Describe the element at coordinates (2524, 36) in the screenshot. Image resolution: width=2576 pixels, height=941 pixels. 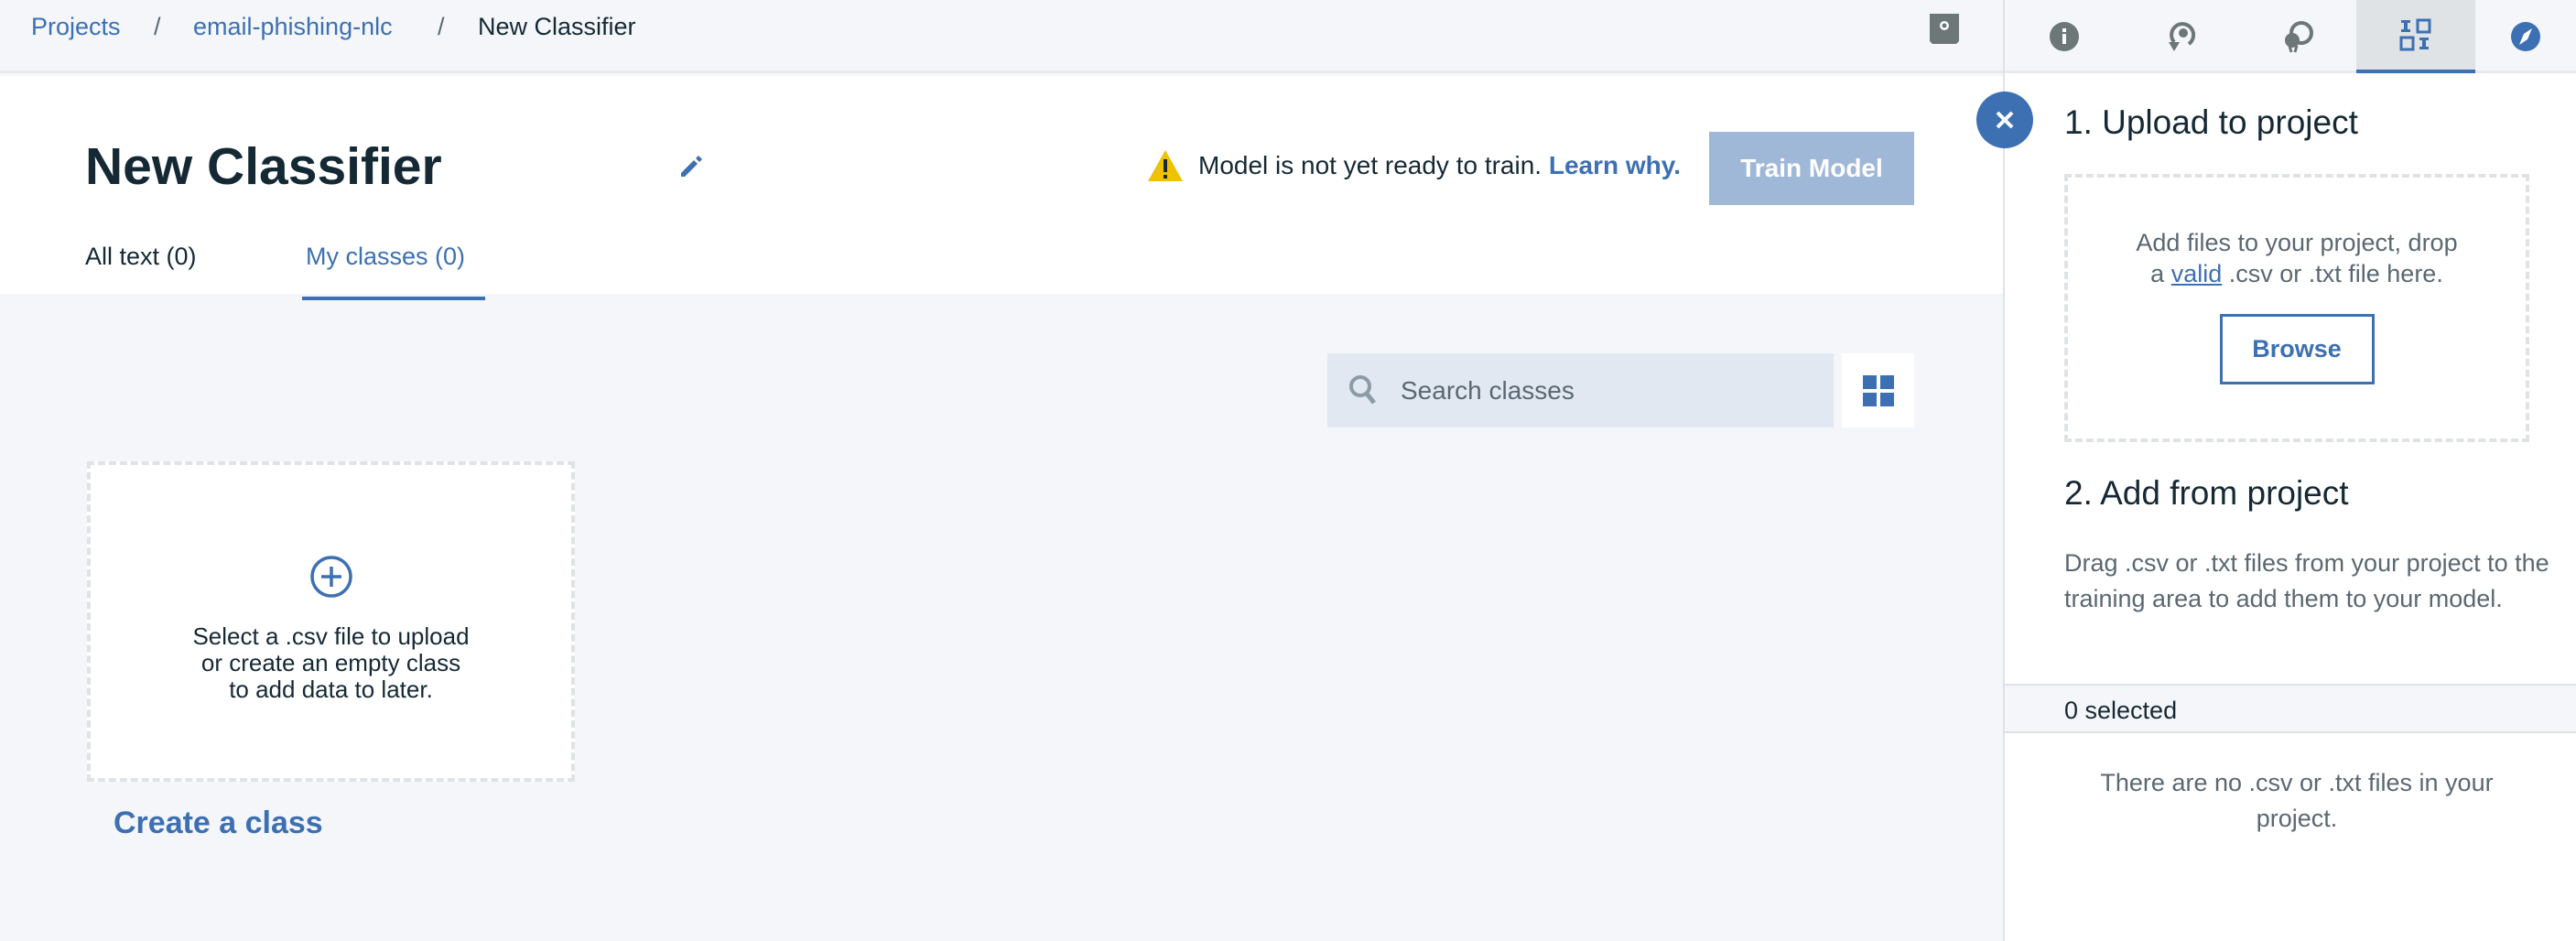
I see `compass-icon` at that location.